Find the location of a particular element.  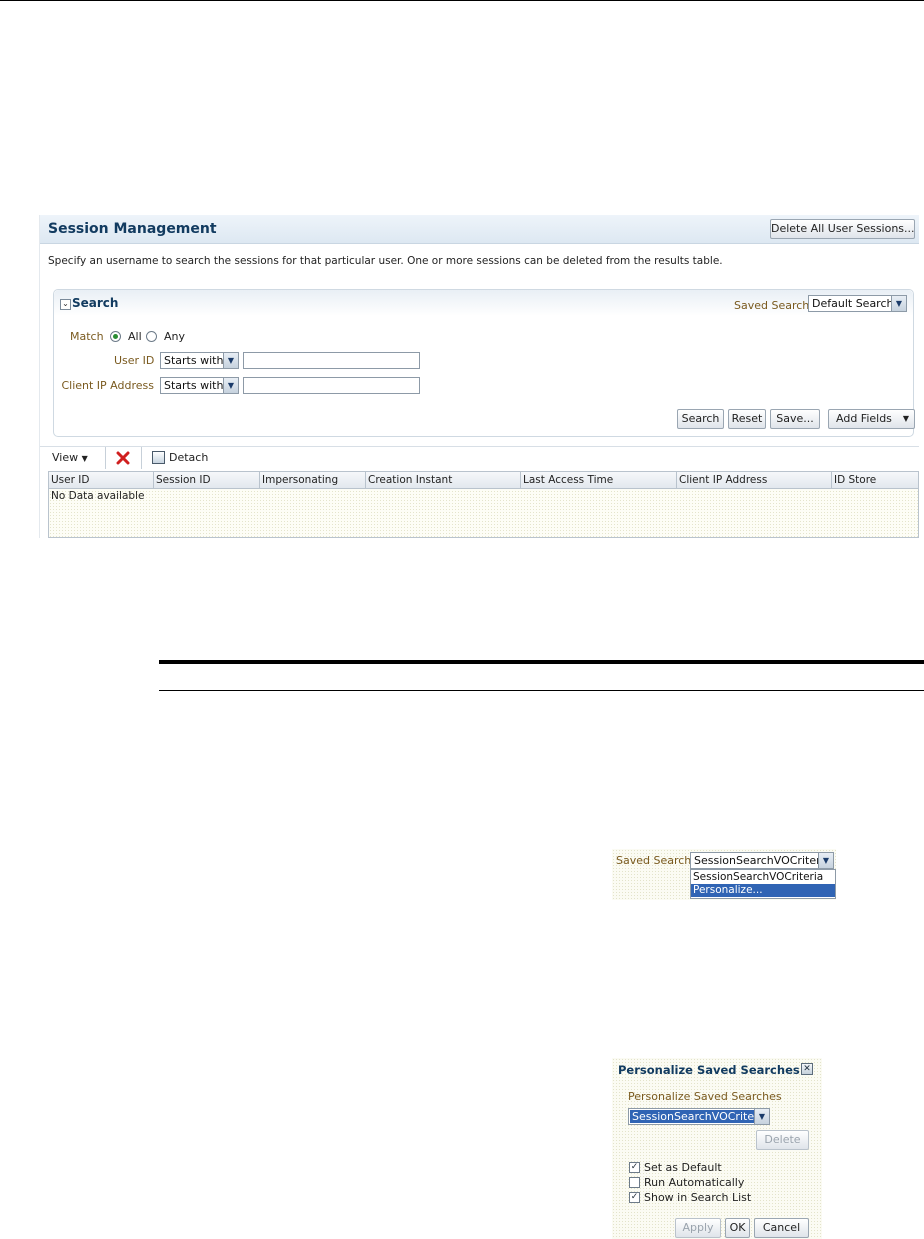

saved-search-select: SessionSearchVOCriteria ▼ is located at coordinates (762, 860).